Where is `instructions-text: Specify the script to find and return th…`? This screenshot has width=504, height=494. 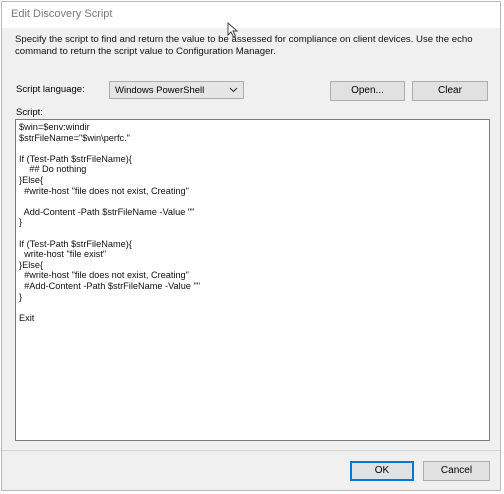
instructions-text: Specify the script to find and return th… is located at coordinates (244, 45).